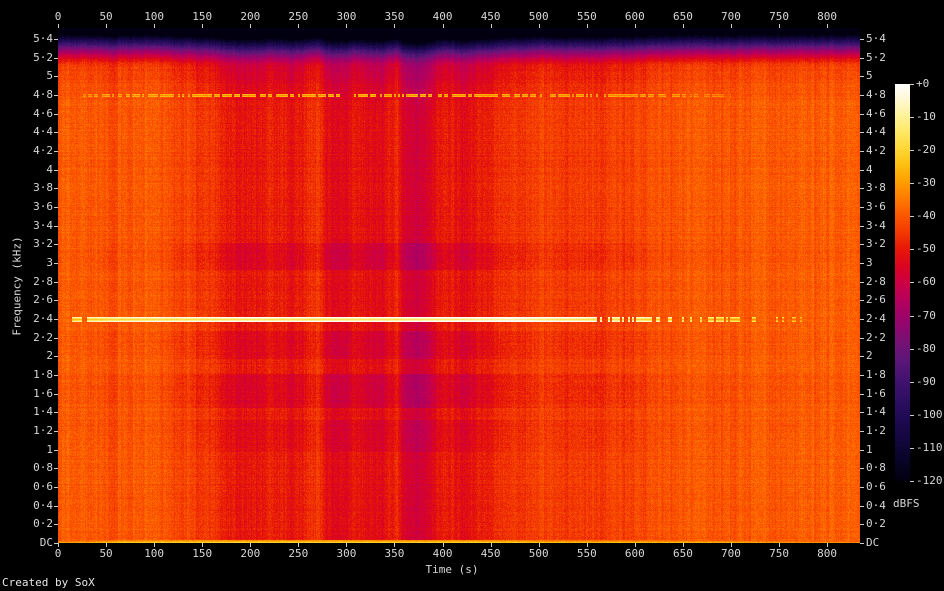 The image size is (944, 591). Describe the element at coordinates (43, 393) in the screenshot. I see `freq-tick-label: 1·6` at that location.